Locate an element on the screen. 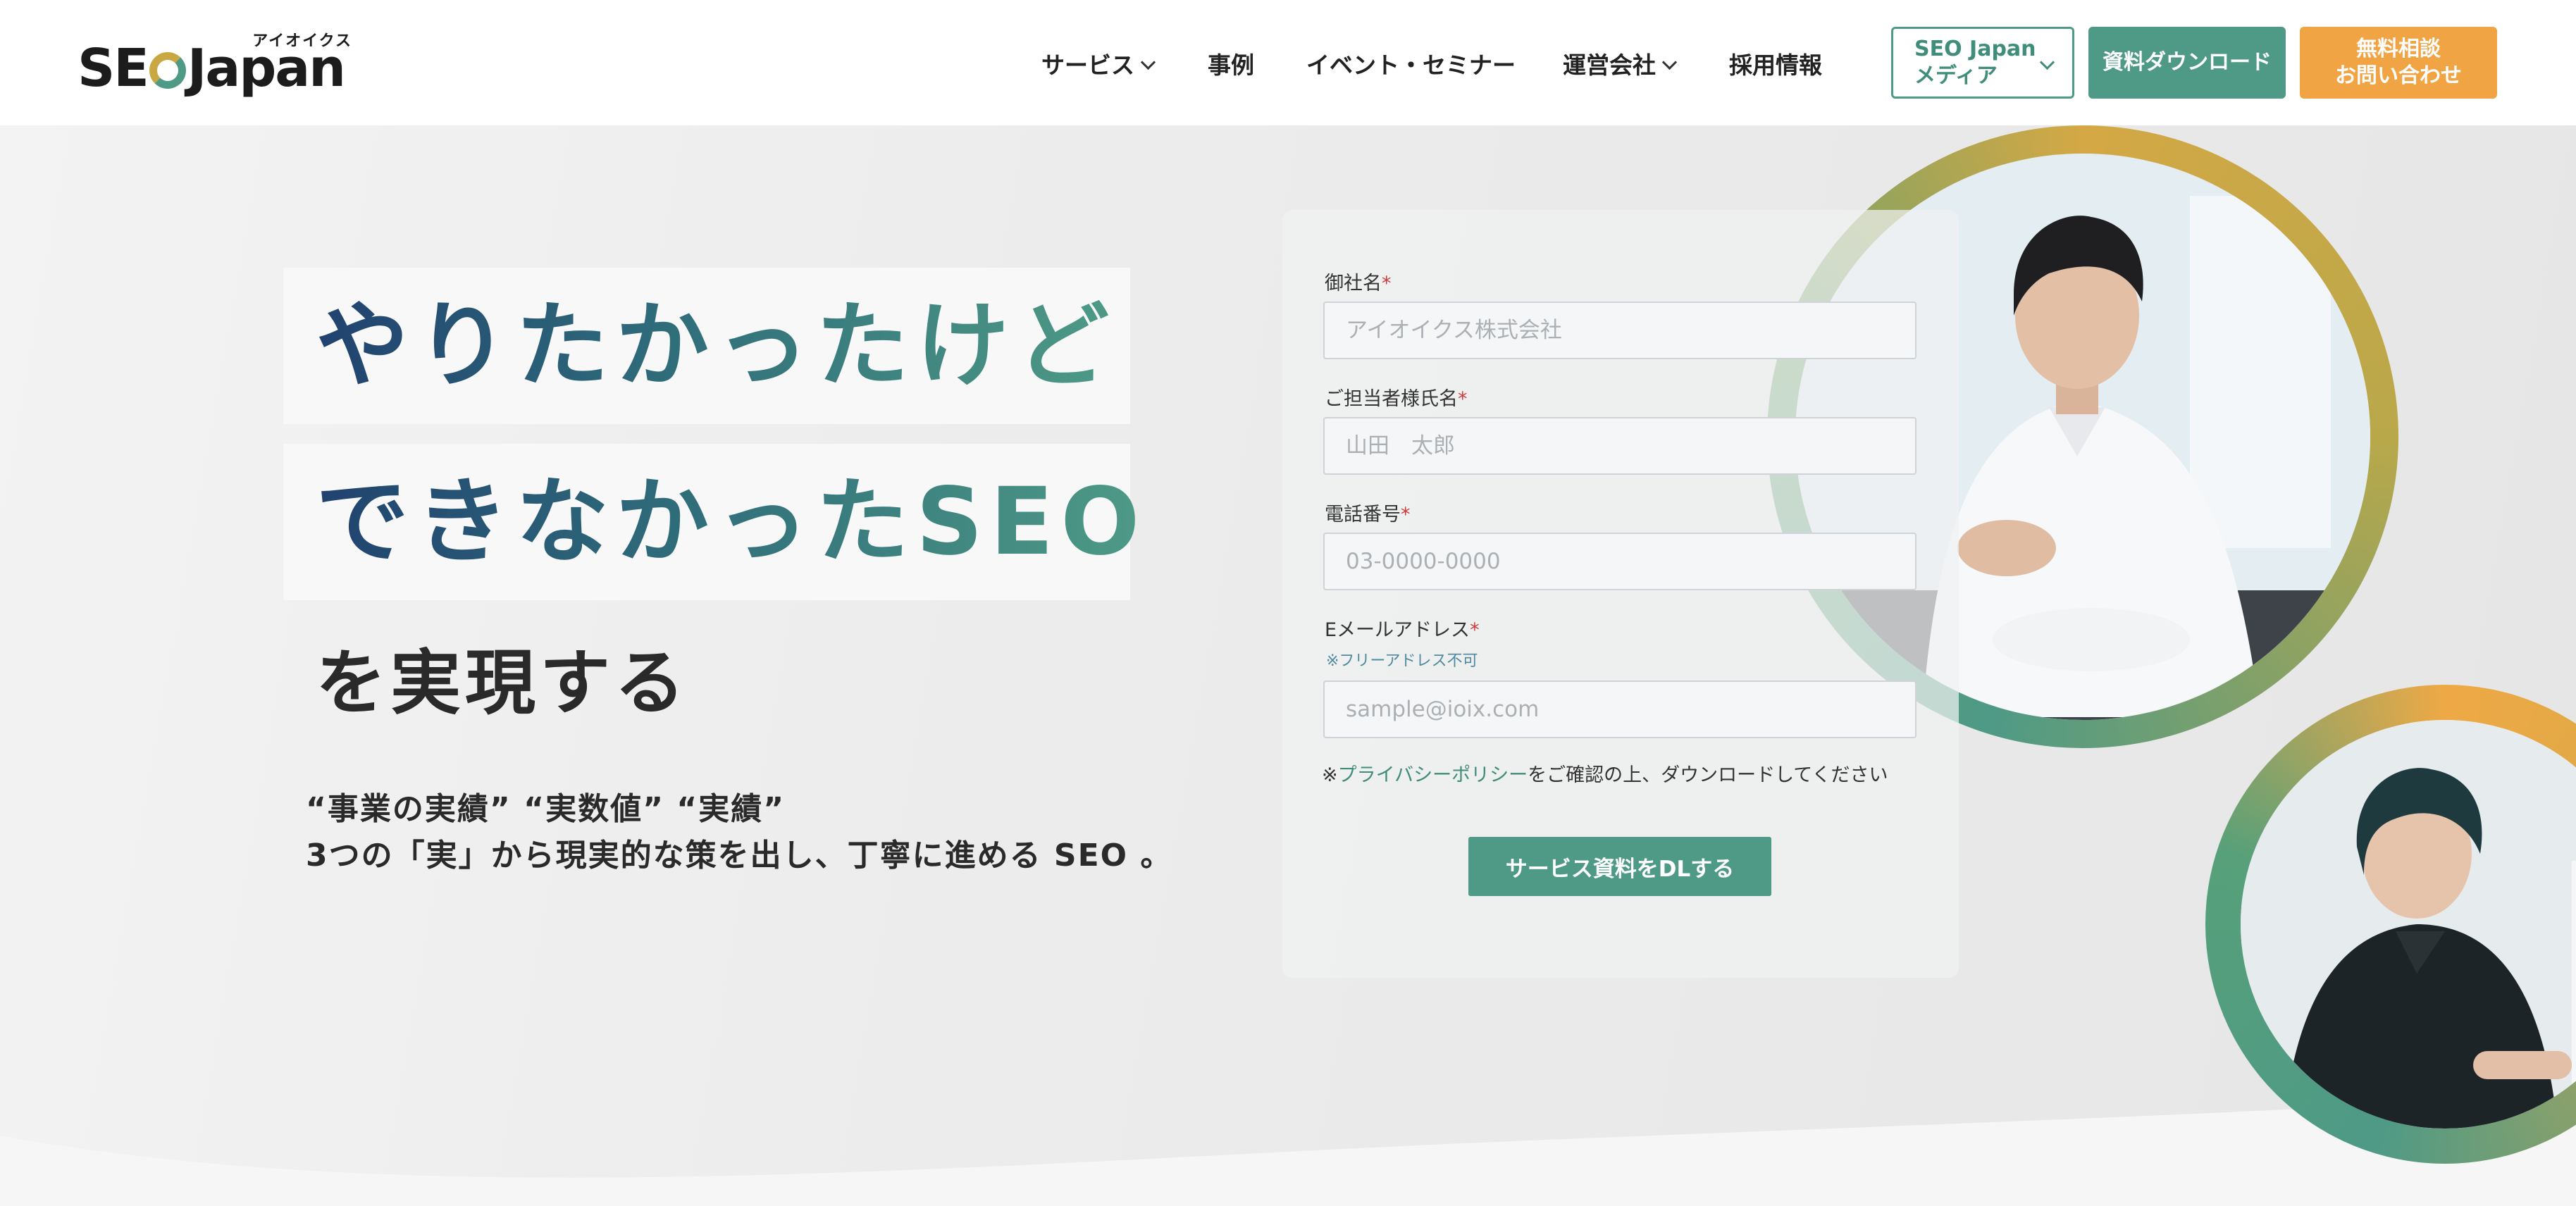 This screenshot has width=2576, height=1206. phone-label: 電話番号* is located at coordinates (1368, 515).